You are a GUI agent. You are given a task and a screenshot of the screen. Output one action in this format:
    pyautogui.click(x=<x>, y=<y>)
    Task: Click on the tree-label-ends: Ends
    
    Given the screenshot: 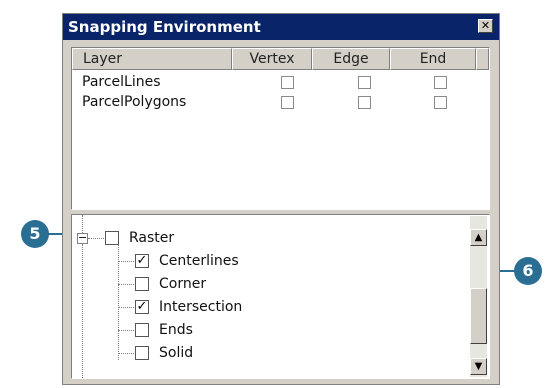 What is the action you would take?
    pyautogui.click(x=176, y=330)
    